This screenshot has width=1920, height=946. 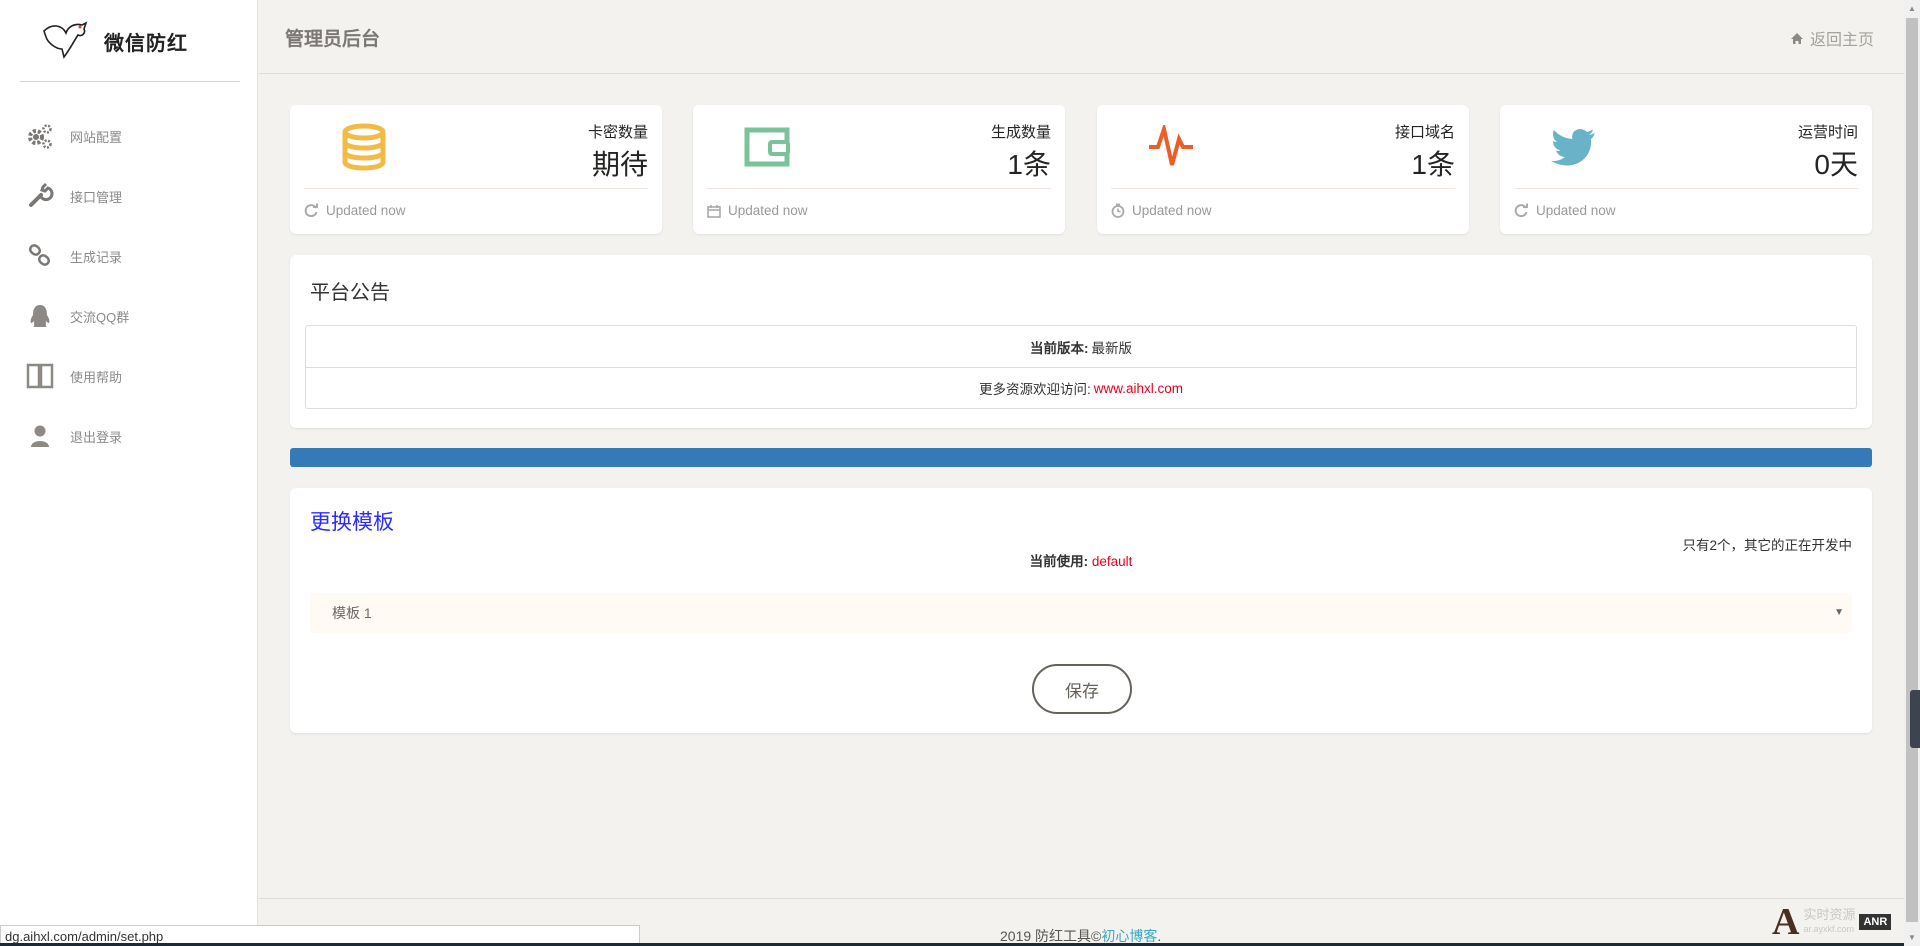 I want to click on watermark-text: 实时资源 ar.ayxkf.com, so click(x=1829, y=922).